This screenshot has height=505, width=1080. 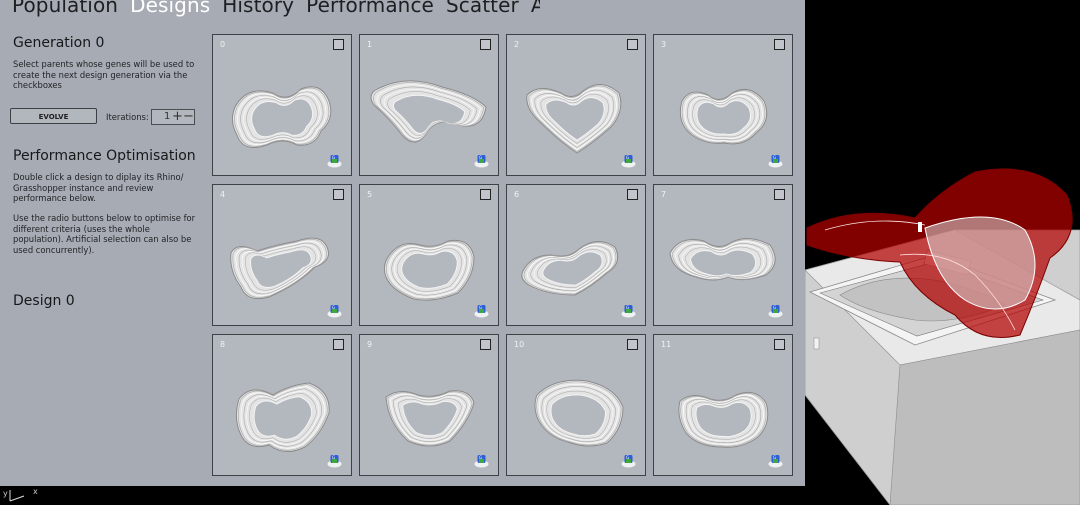 What do you see at coordinates (429, 405) in the screenshot?
I see `design-card: 9G` at bounding box center [429, 405].